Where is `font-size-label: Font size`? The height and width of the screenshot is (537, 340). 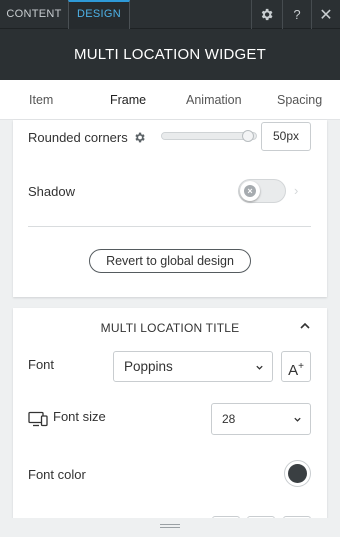 font-size-label: Font size is located at coordinates (79, 416).